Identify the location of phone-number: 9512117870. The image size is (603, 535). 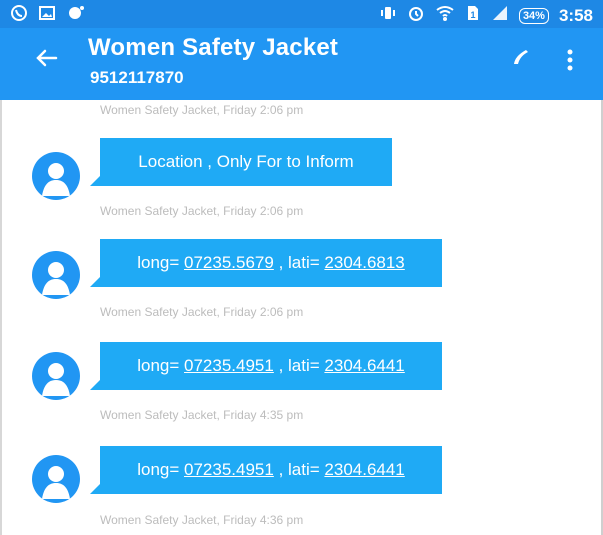
(137, 77).